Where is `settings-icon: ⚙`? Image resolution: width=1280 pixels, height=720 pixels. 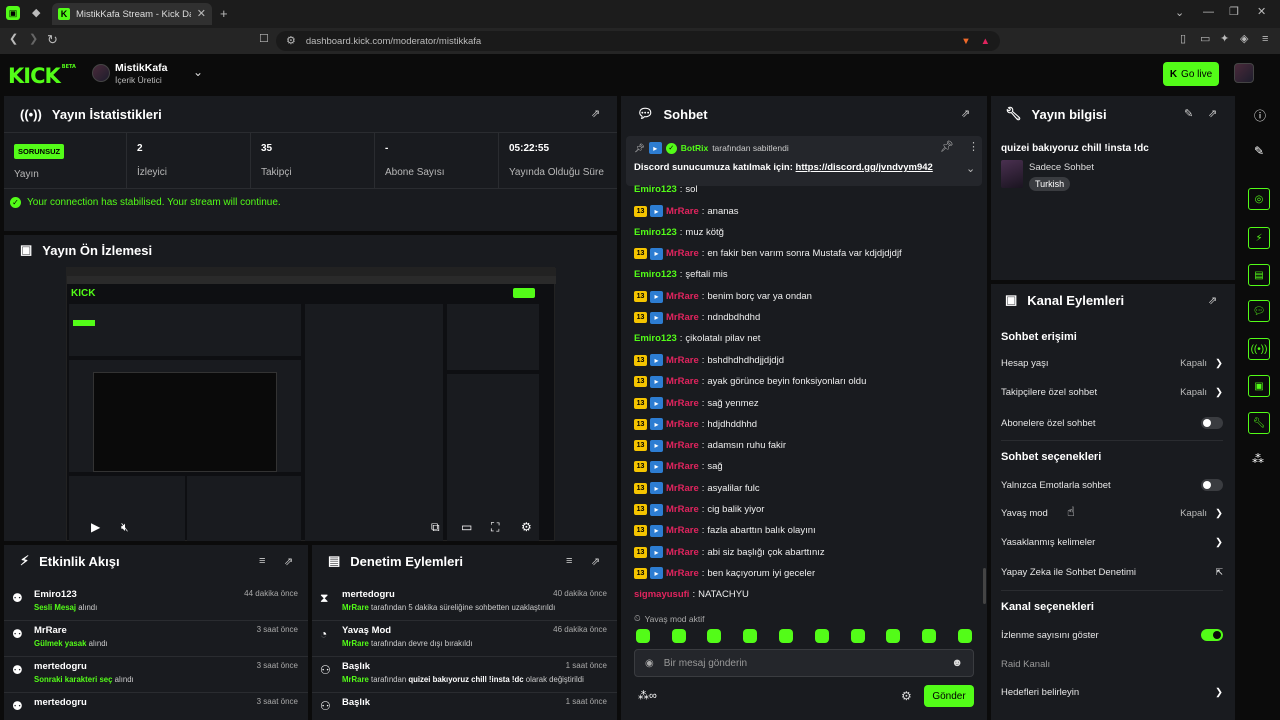 settings-icon: ⚙ is located at coordinates (526, 527).